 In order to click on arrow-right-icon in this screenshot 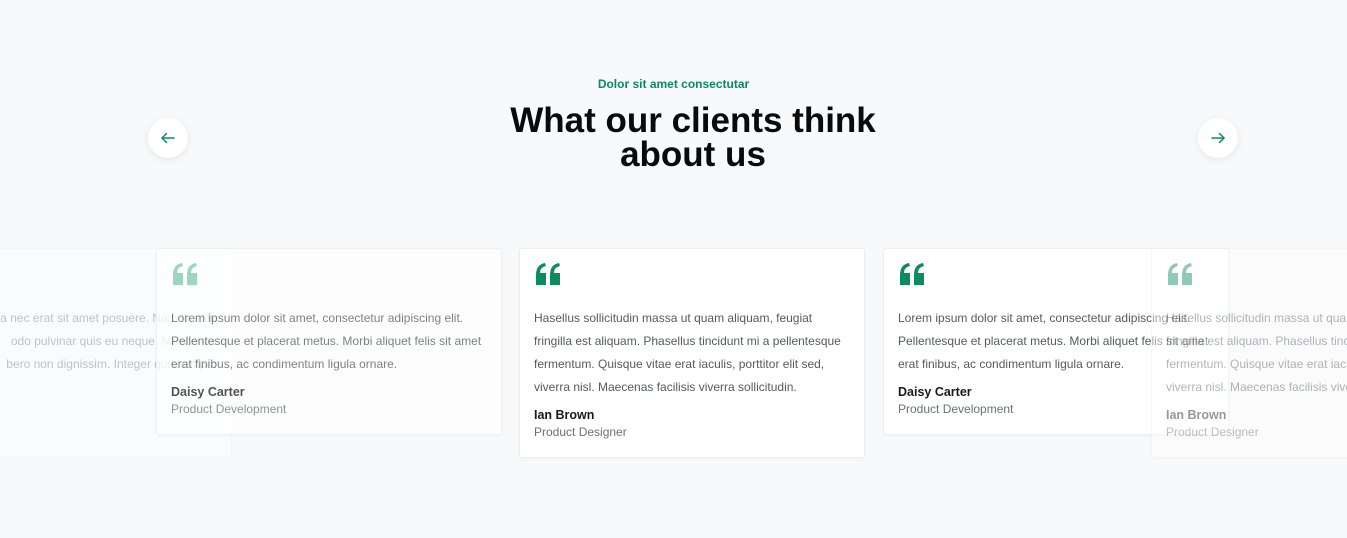, I will do `click(1218, 138)`.